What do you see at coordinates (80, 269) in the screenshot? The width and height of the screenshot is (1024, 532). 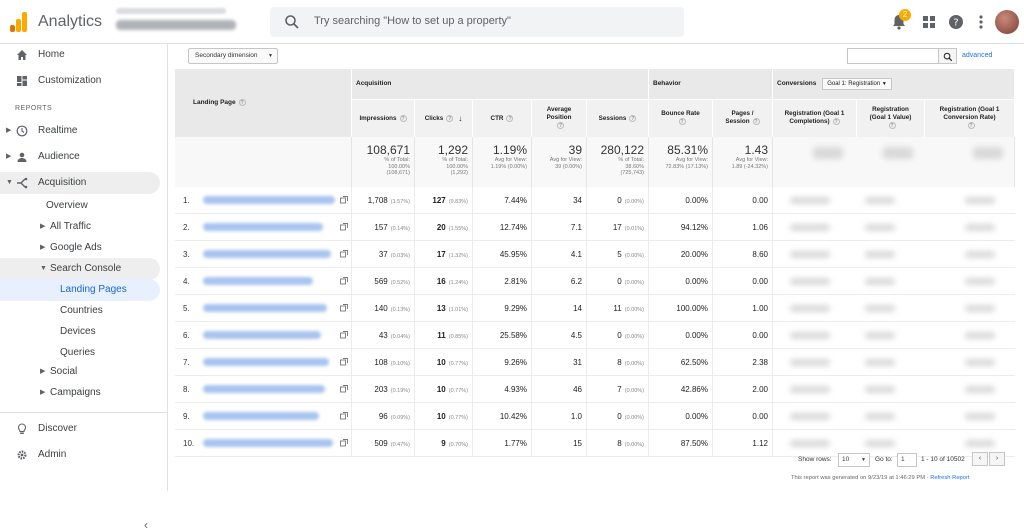 I see `sidebar-item-search-console: ▼ Search Console` at bounding box center [80, 269].